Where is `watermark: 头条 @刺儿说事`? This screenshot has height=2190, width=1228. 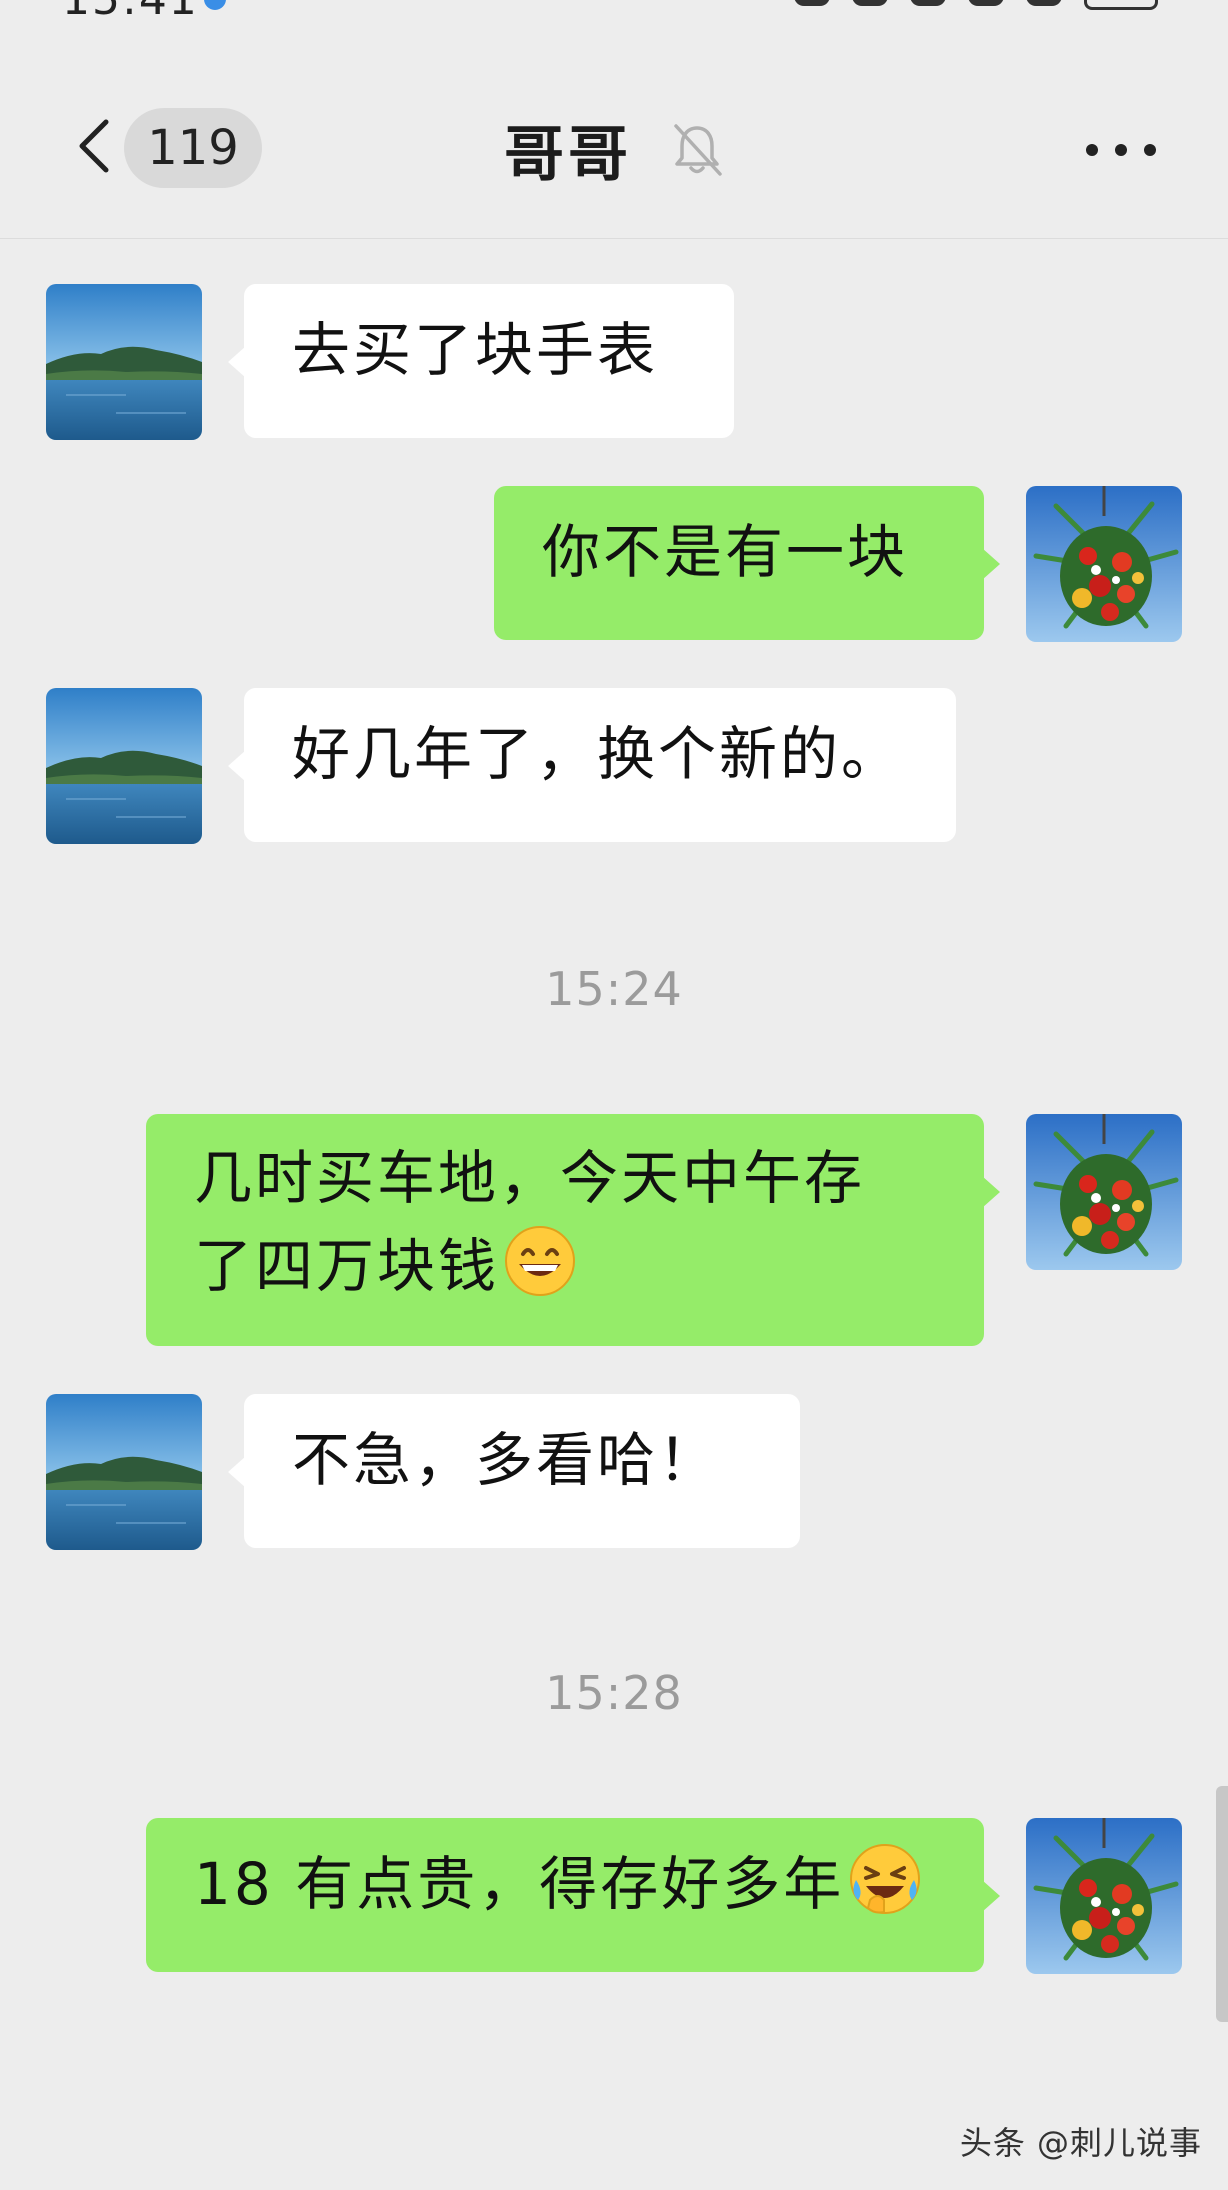
watermark: 头条 @刺儿说事 is located at coordinates (1080, 2143).